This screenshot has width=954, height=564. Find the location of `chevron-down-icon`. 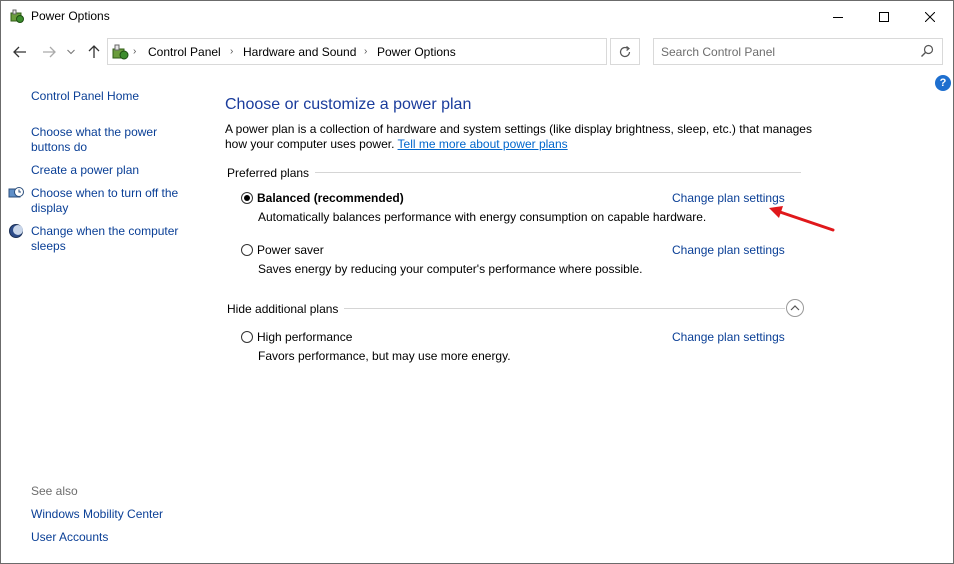

chevron-down-icon is located at coordinates (71, 52).